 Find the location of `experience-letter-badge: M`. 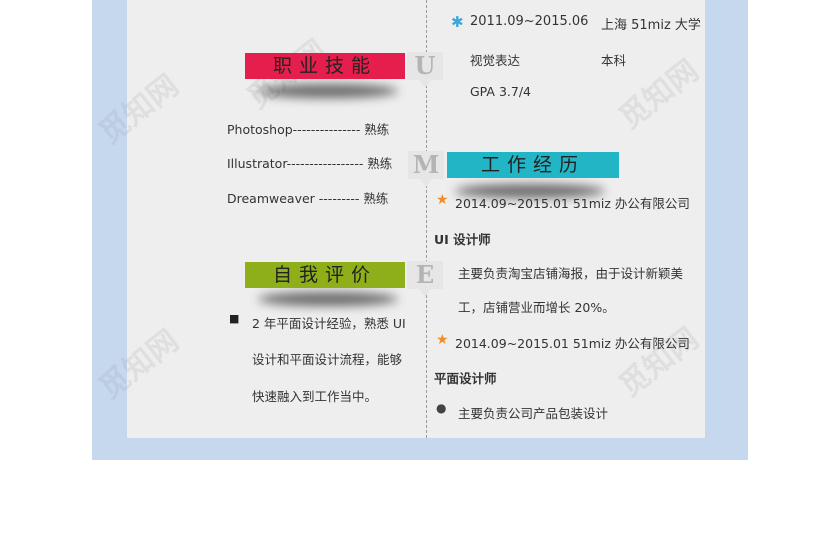

experience-letter-badge: M is located at coordinates (426, 165).